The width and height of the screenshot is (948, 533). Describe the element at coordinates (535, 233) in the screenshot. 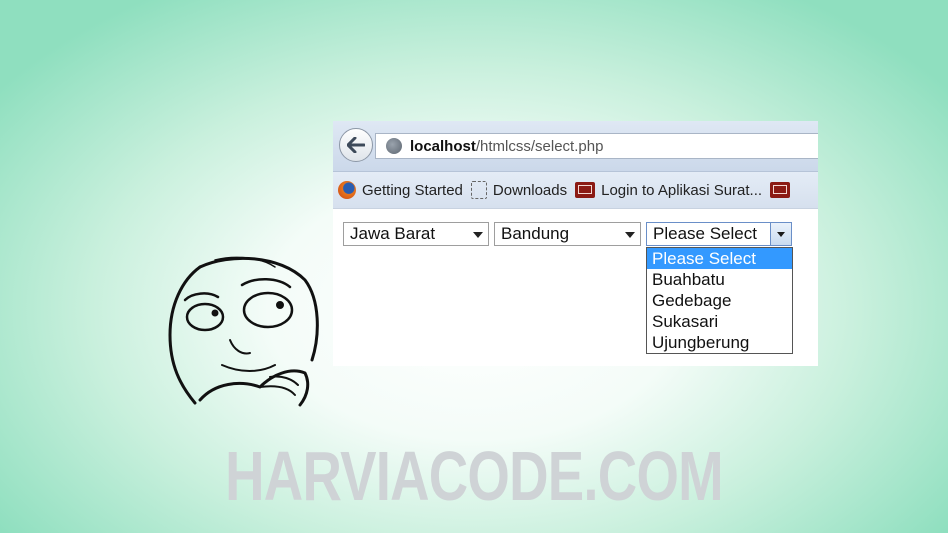

I see `city-select-value: Bandung` at that location.